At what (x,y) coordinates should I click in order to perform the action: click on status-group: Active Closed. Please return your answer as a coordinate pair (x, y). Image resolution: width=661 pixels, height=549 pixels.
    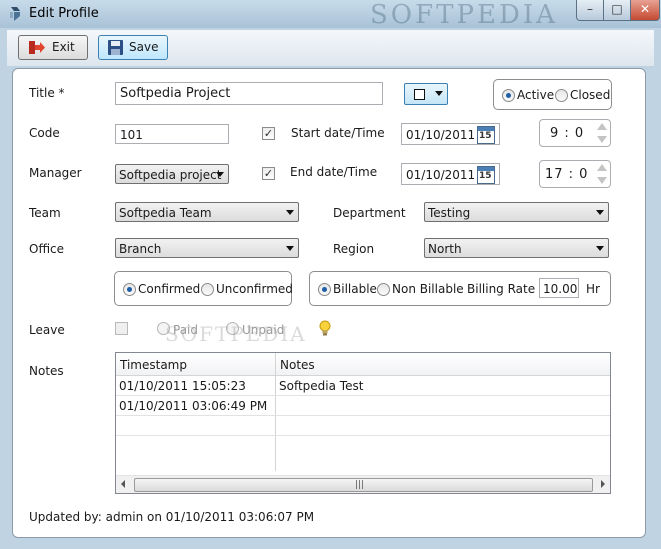
    Looking at the image, I should click on (552, 94).